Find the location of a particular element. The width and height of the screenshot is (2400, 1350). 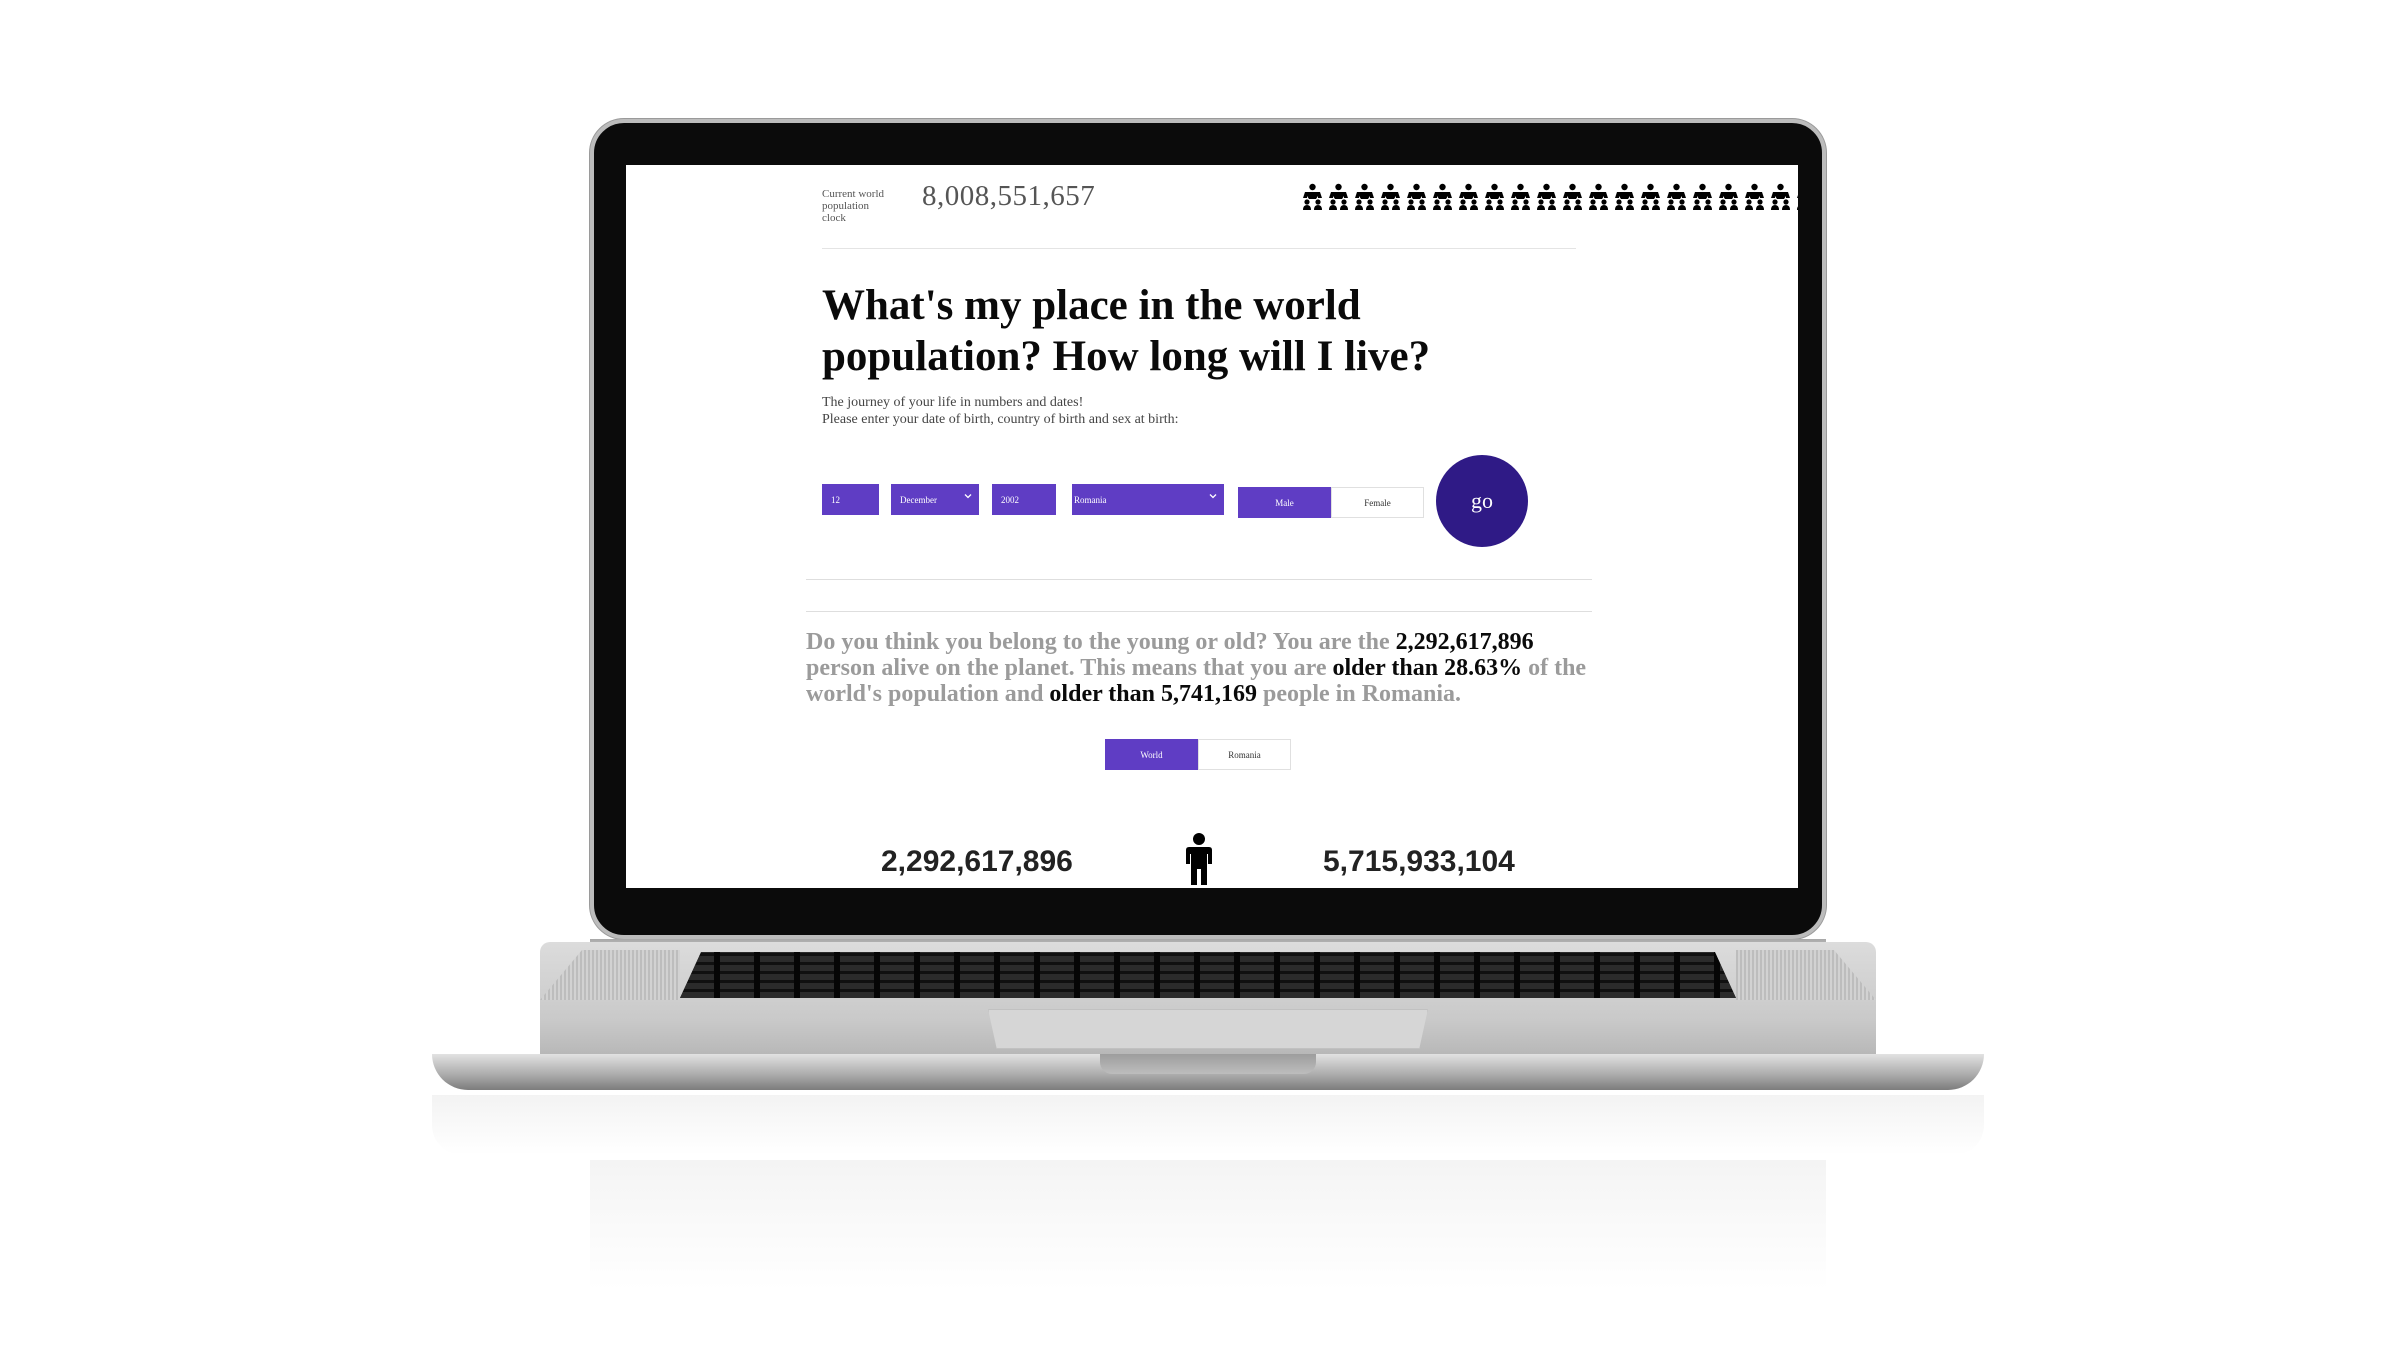

laptop-keyboard is located at coordinates (1208, 975).